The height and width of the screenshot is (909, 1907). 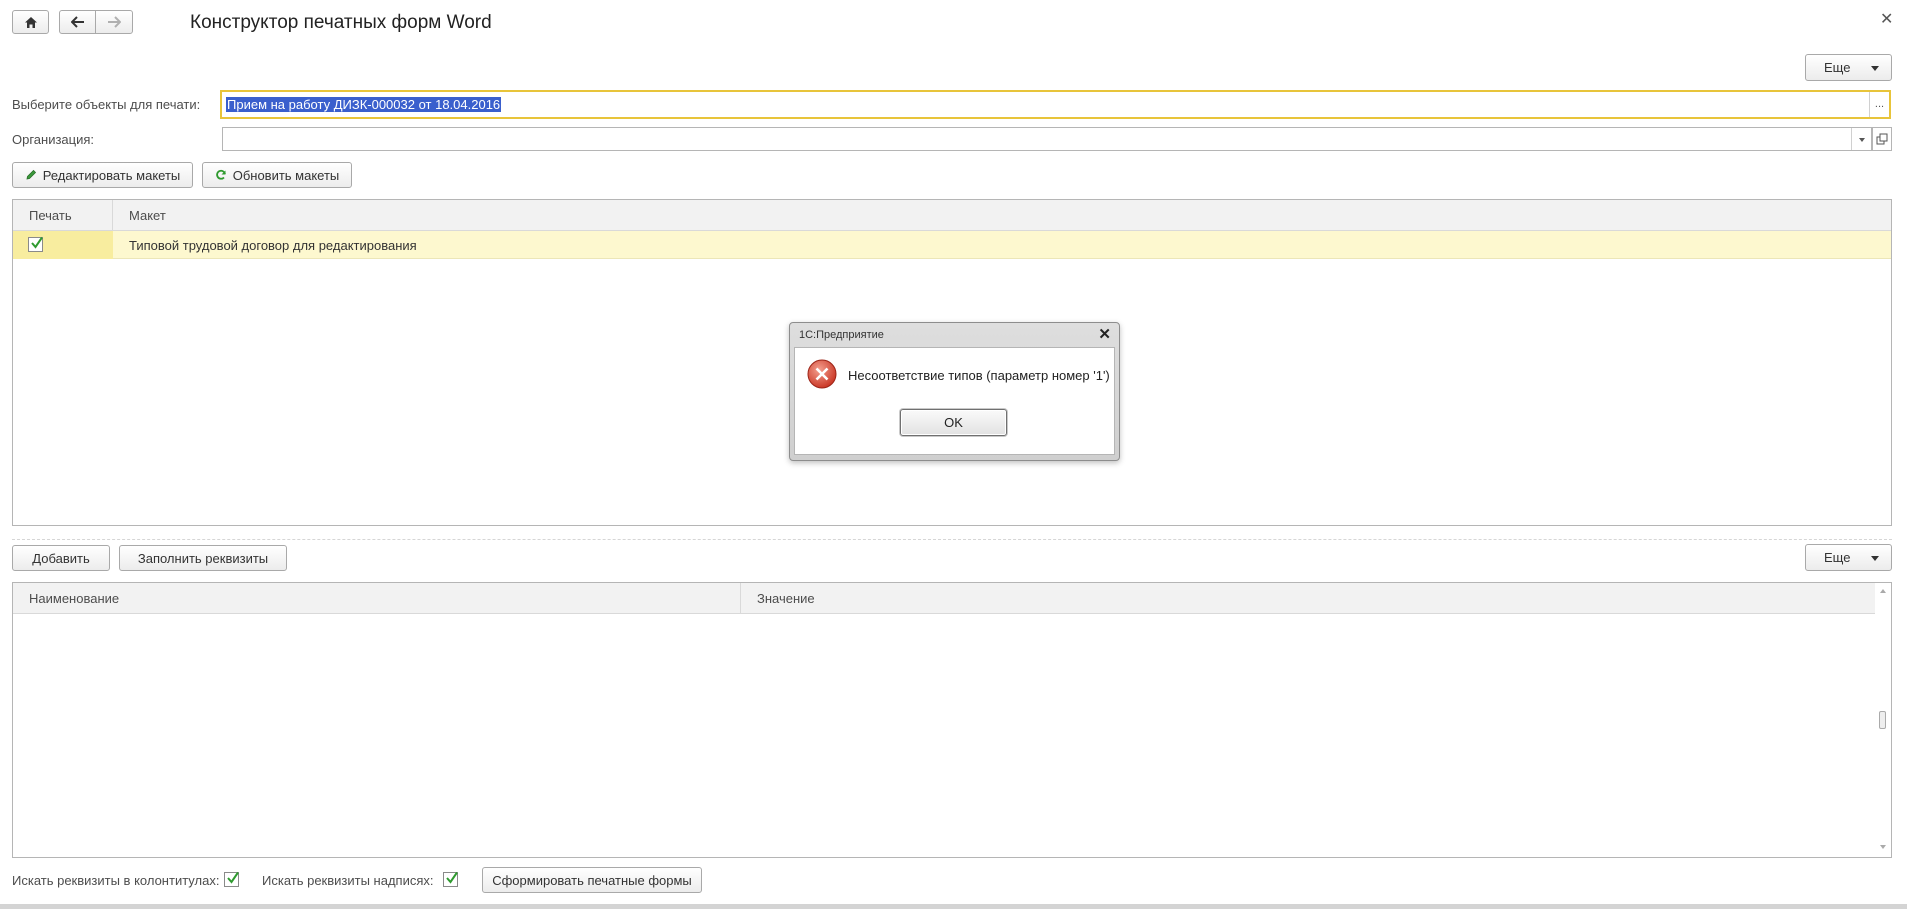 I want to click on arrow-left-icon, so click(x=77, y=22).